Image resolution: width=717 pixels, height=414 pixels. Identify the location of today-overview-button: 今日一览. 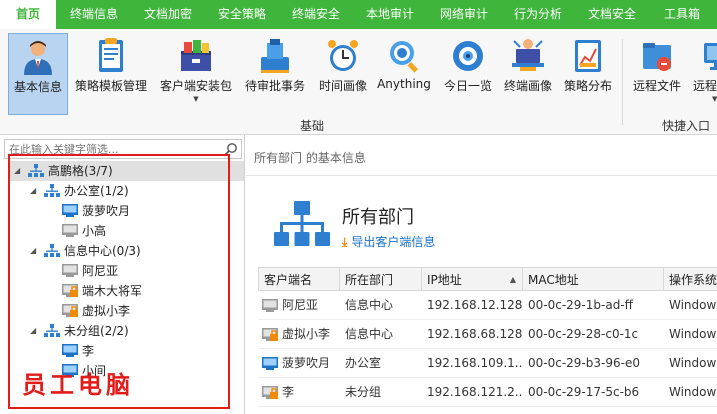
(468, 74).